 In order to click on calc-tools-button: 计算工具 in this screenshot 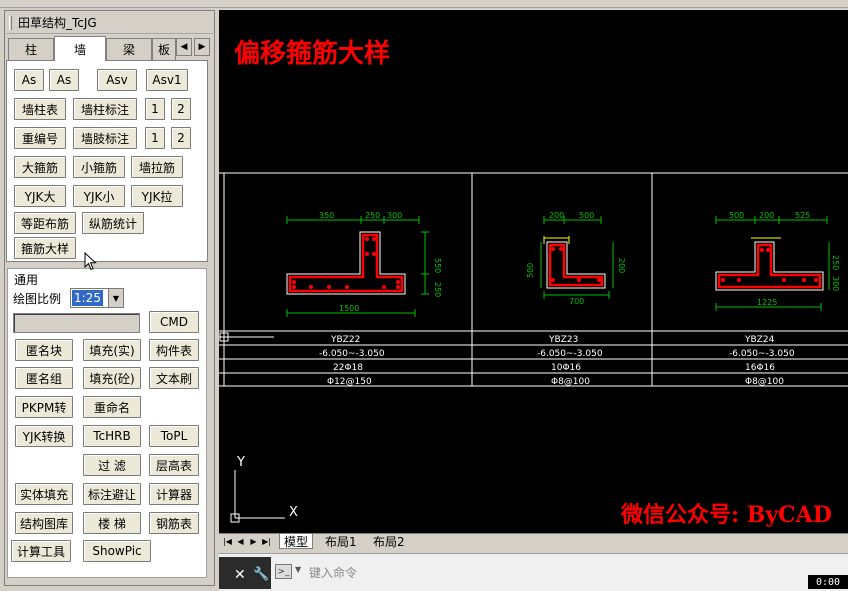, I will do `click(41, 551)`.